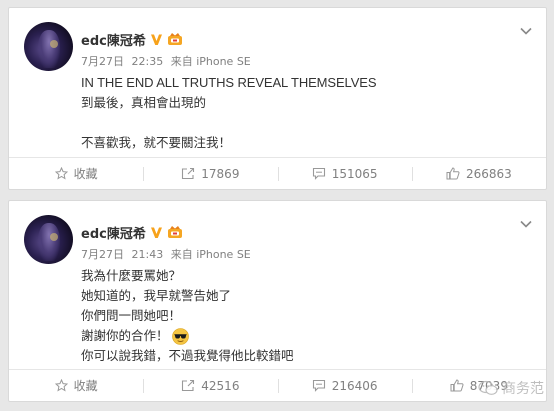  Describe the element at coordinates (488, 173) in the screenshot. I see `like-count: 266863` at that location.